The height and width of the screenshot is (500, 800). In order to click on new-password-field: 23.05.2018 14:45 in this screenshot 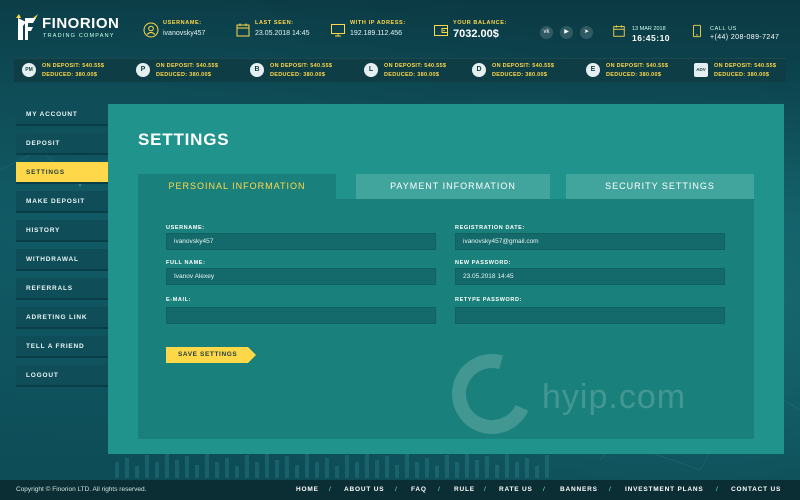, I will do `click(590, 276)`.